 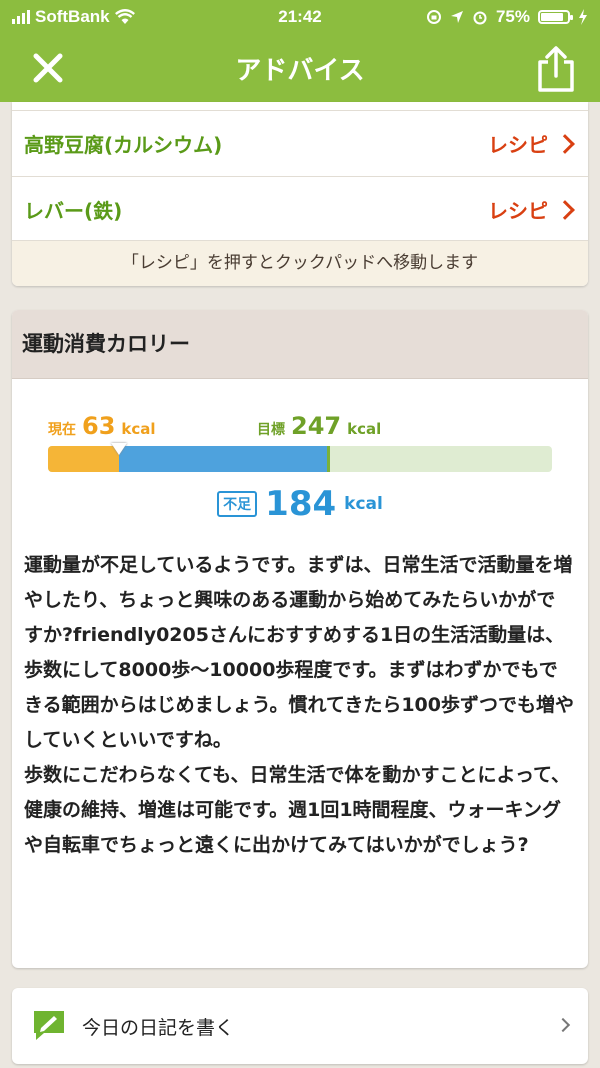 I want to click on shortage-calories: 不足 184 kcal, so click(x=300, y=504).